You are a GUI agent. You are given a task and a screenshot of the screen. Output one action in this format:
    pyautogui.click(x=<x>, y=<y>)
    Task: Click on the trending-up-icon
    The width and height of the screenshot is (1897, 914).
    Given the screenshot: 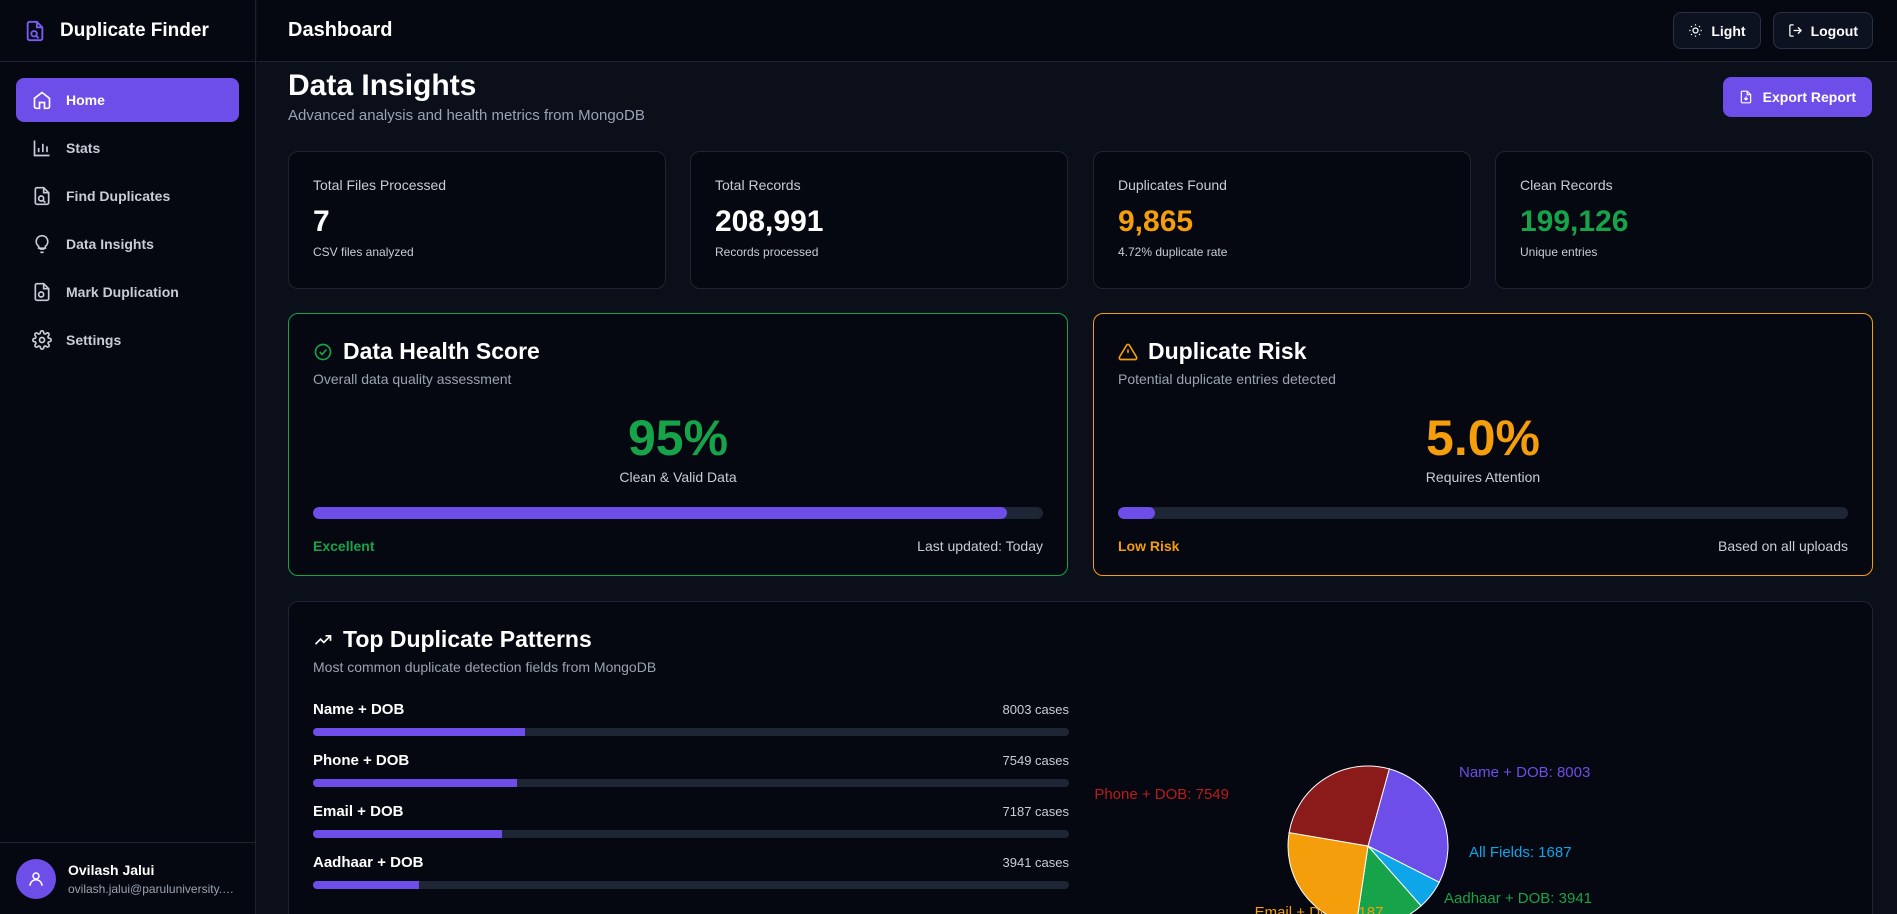 What is the action you would take?
    pyautogui.click(x=323, y=639)
    